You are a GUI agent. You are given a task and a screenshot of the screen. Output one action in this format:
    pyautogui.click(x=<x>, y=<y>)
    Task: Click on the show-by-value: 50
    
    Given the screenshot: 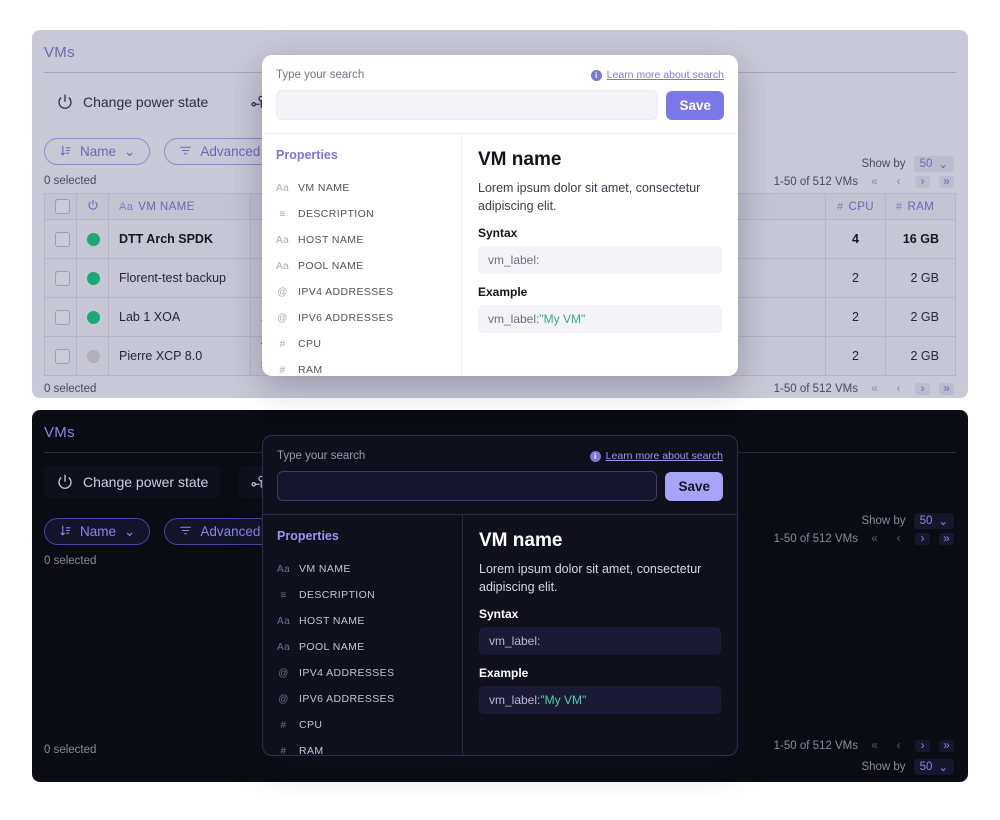 What is the action you would take?
    pyautogui.click(x=926, y=164)
    